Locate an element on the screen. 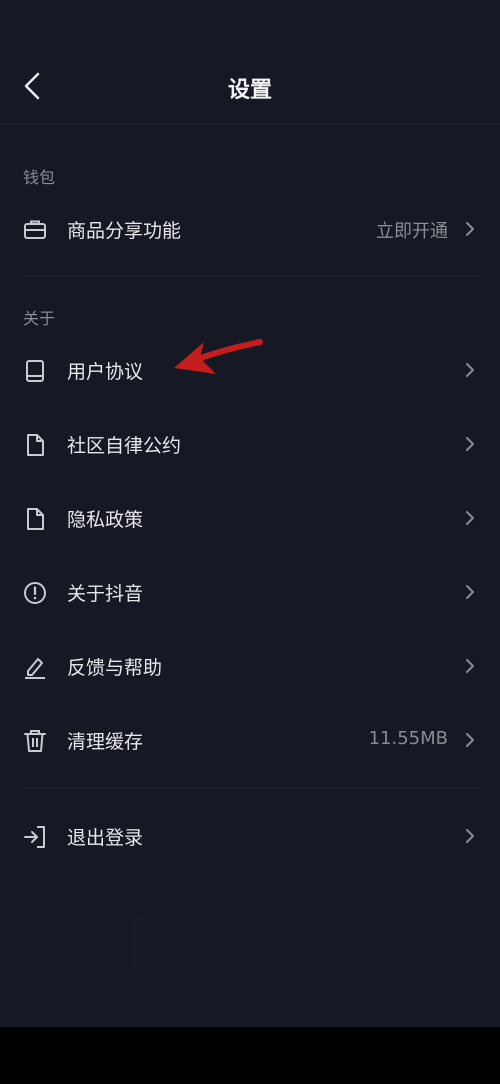 Image resolution: width=500 pixels, height=1084 pixels. row-privacy-policy: 隐私政策 is located at coordinates (250, 518).